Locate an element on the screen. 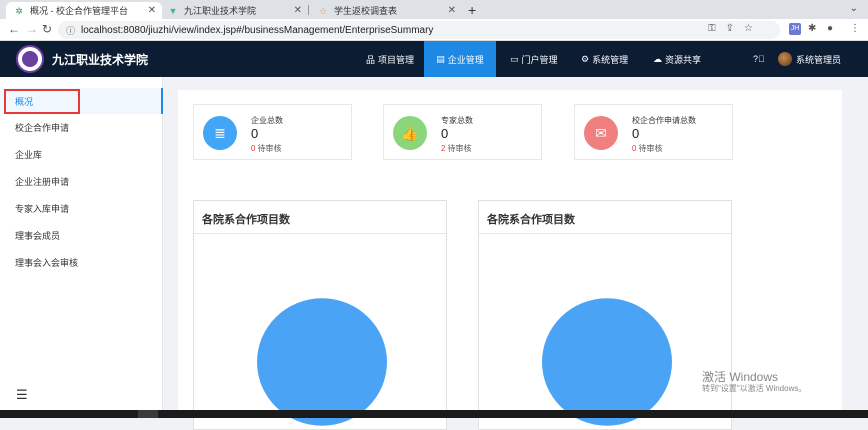 This screenshot has height=430, width=868. vue-icon: ▼ is located at coordinates (173, 10).